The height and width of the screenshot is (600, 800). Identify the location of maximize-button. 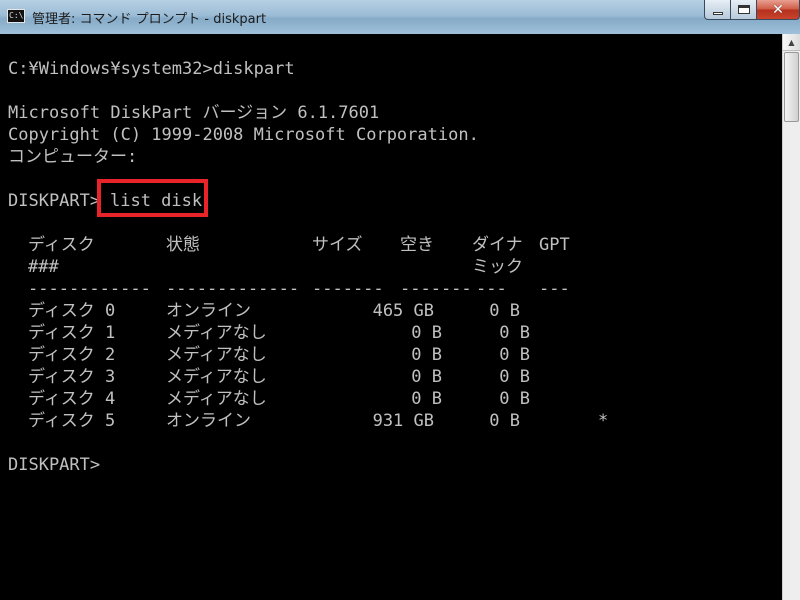
(743, 10).